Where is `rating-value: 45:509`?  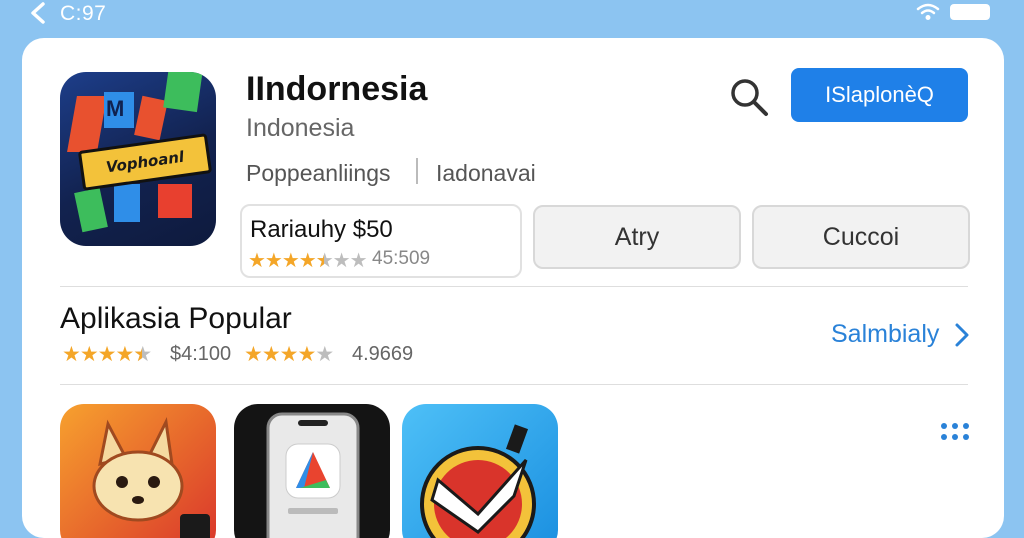
rating-value: 45:509 is located at coordinates (401, 258).